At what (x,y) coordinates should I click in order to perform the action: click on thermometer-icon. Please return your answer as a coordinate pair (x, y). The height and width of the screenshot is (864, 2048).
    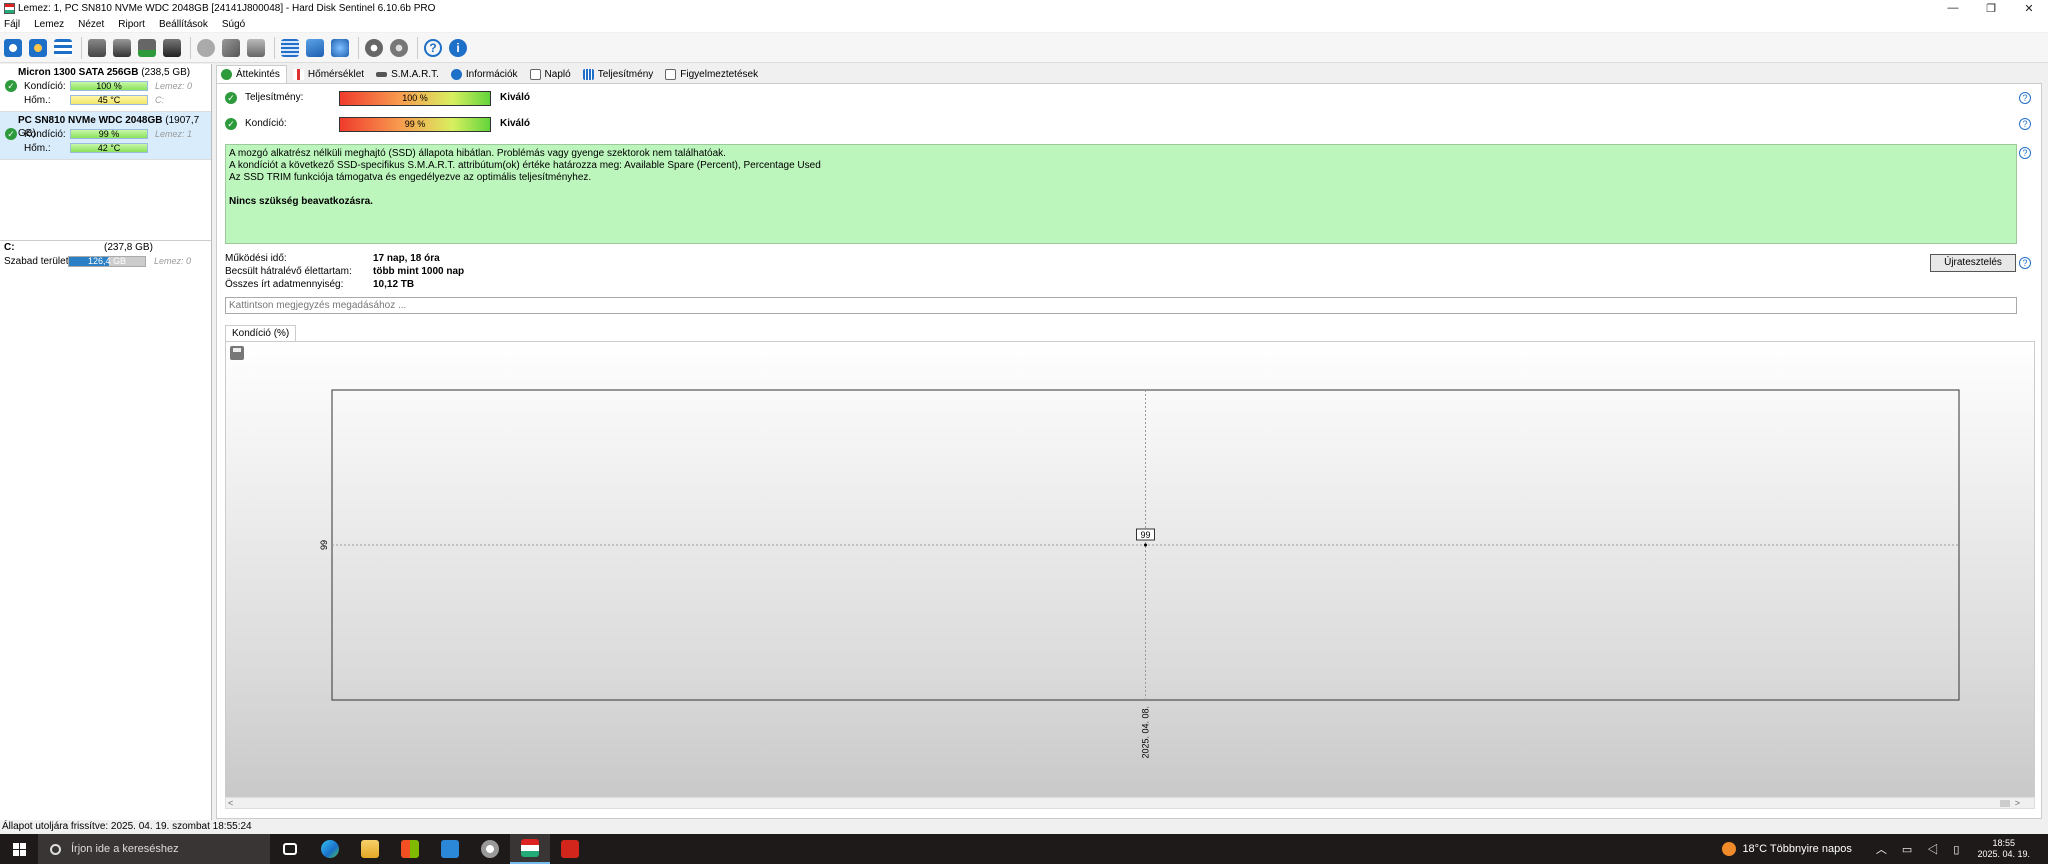
    Looking at the image, I should click on (298, 74).